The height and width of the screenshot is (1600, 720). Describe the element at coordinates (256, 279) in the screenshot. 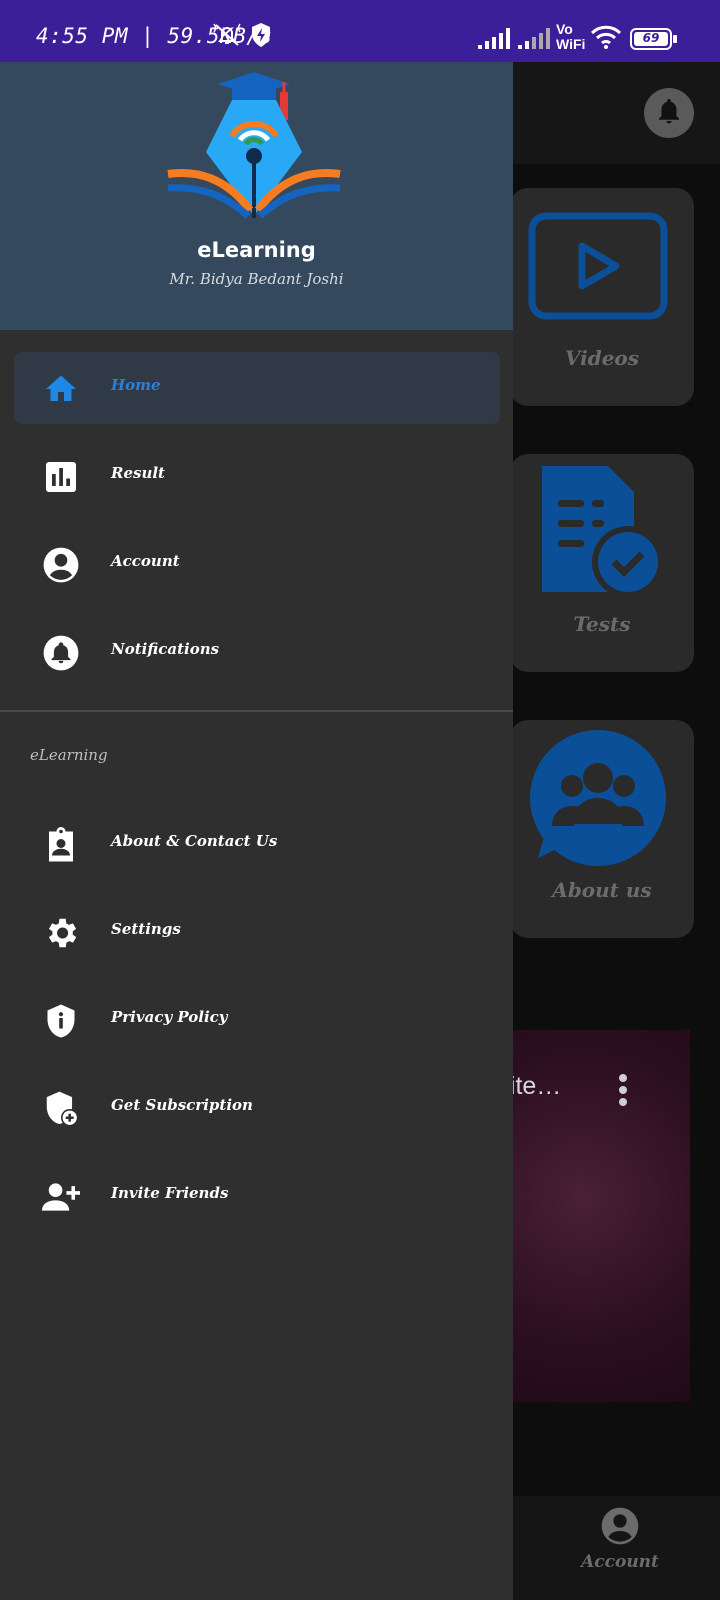

I see `teacher-name: Mr. Bidya Bedant Joshi` at that location.